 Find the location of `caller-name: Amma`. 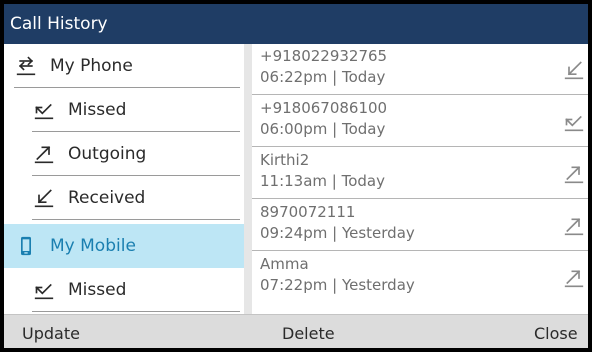

caller-name: Amma is located at coordinates (284, 264).